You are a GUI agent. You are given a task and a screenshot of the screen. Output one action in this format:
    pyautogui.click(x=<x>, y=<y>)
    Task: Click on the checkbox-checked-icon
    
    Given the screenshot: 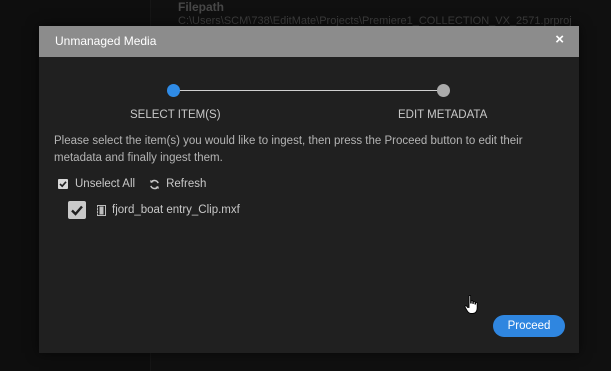 What is the action you would take?
    pyautogui.click(x=63, y=184)
    